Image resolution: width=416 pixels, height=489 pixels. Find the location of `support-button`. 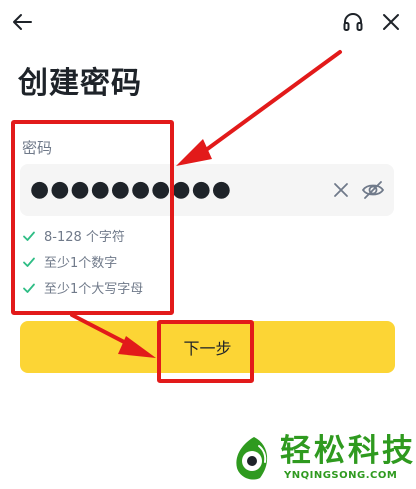

support-button is located at coordinates (353, 22).